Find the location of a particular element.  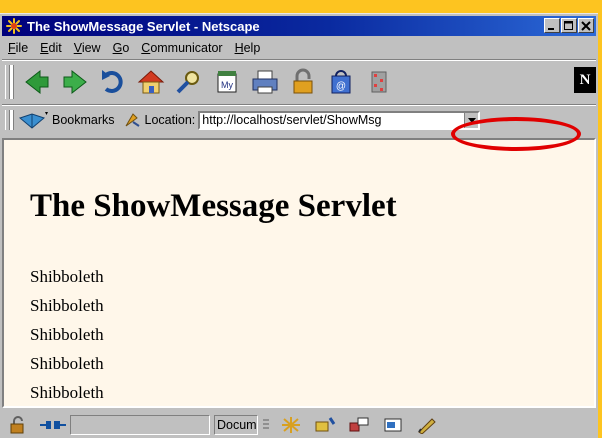

page-heading: The ShowMessage Servlet is located at coordinates (213, 206).